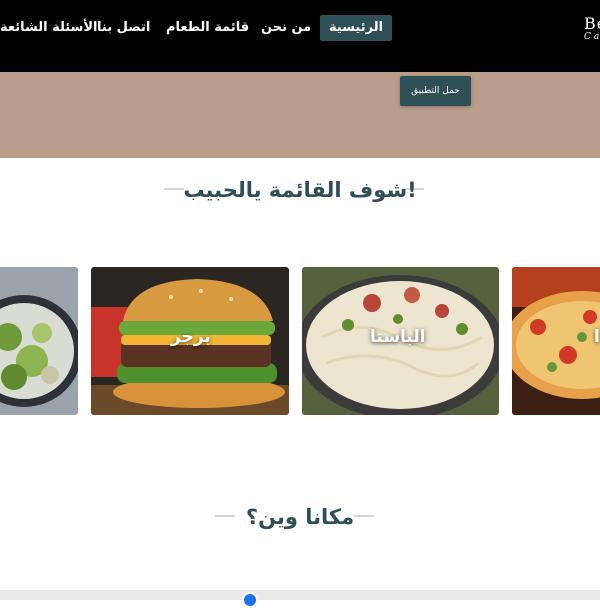  I want to click on menu-card-burger: برجر, so click(190, 341).